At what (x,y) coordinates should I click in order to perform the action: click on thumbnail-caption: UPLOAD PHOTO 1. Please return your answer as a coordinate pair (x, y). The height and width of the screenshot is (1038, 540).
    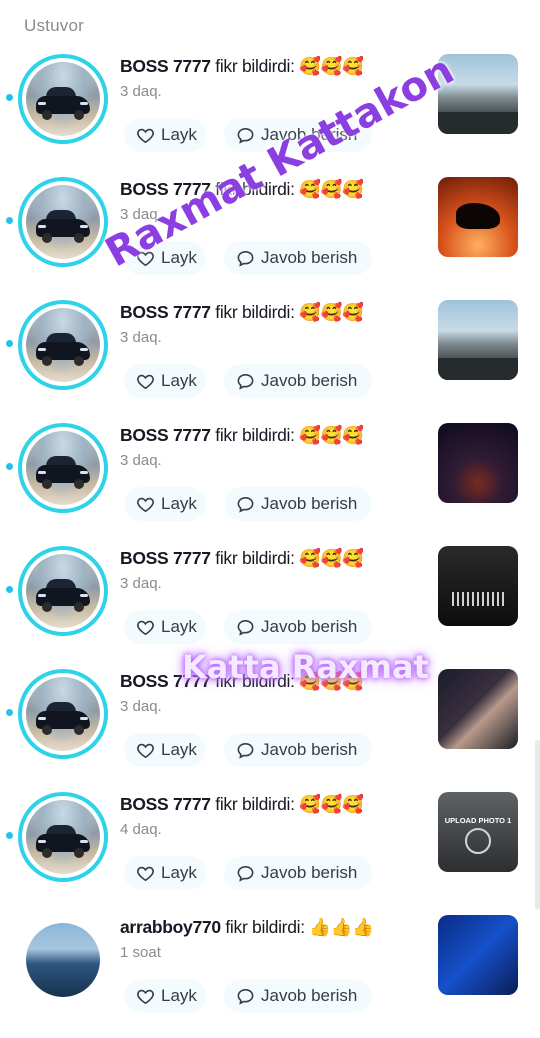
    Looking at the image, I should click on (478, 820).